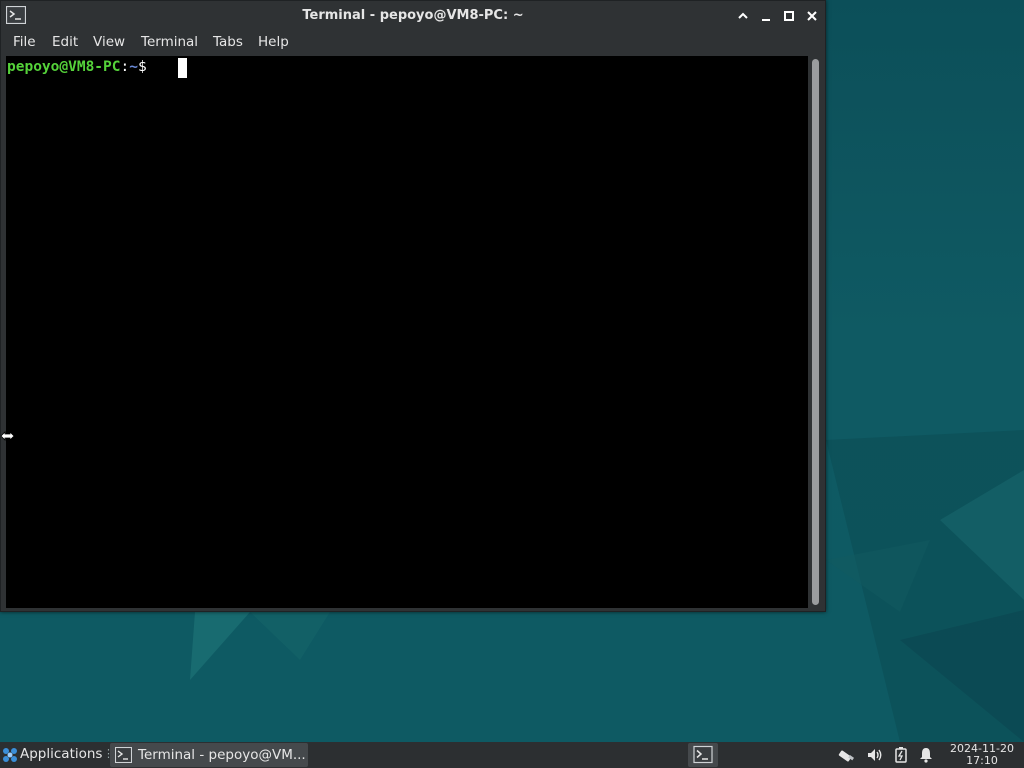 The height and width of the screenshot is (768, 1024). I want to click on applications-menu-icon, so click(10, 755).